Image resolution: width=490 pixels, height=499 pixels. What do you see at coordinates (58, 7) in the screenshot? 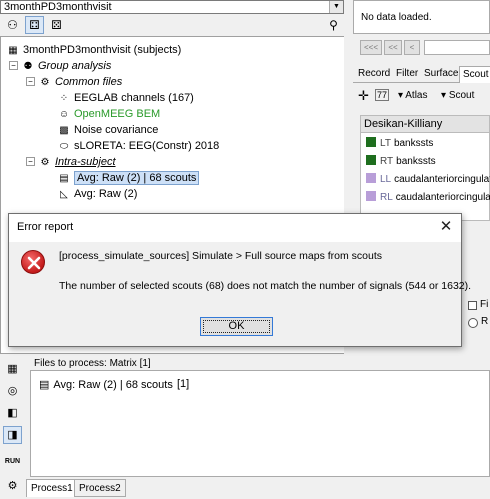
I see `protocol-name: 3monthPD3monthvisit` at bounding box center [58, 7].